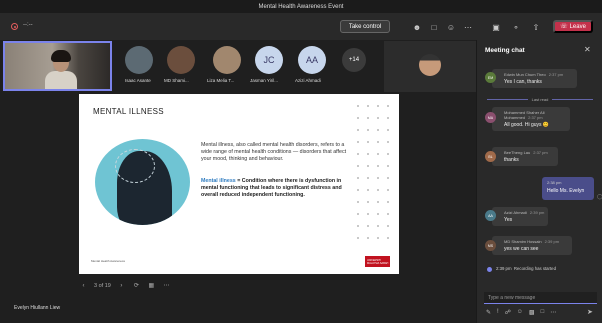 Image resolution: width=602 pixels, height=323 pixels. I want to click on chat-message: MD Shamim Hossain 2:39 pm yes we can see, so click(532, 245).